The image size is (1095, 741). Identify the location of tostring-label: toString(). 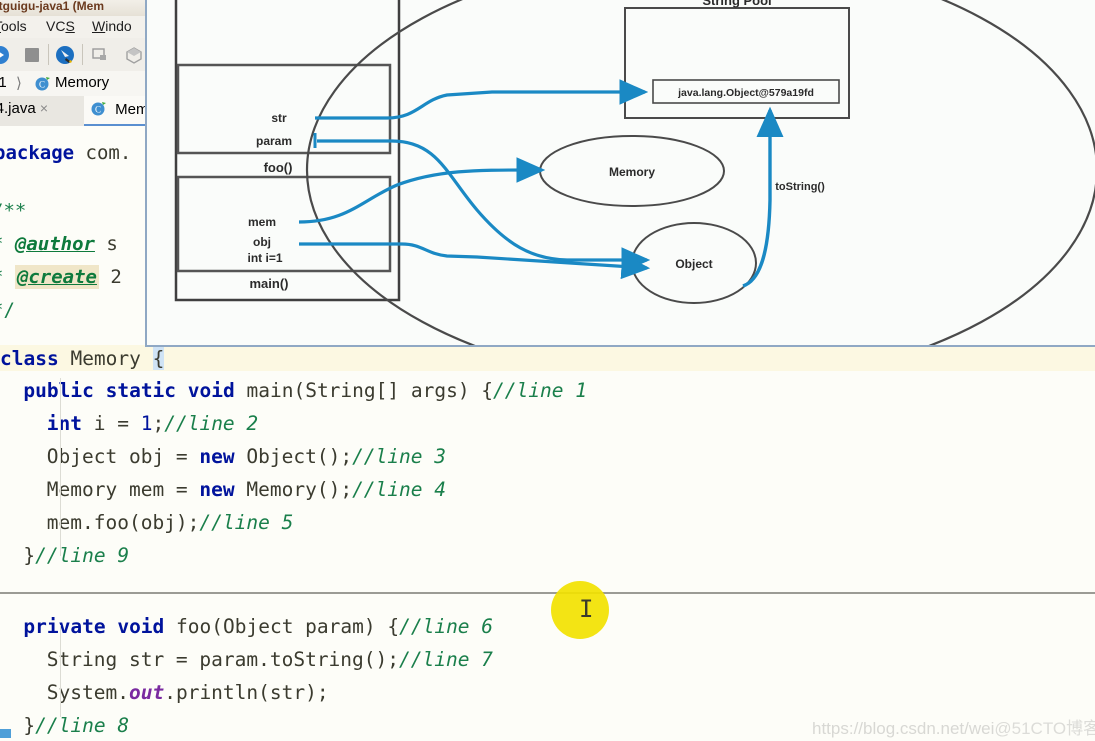
(800, 187).